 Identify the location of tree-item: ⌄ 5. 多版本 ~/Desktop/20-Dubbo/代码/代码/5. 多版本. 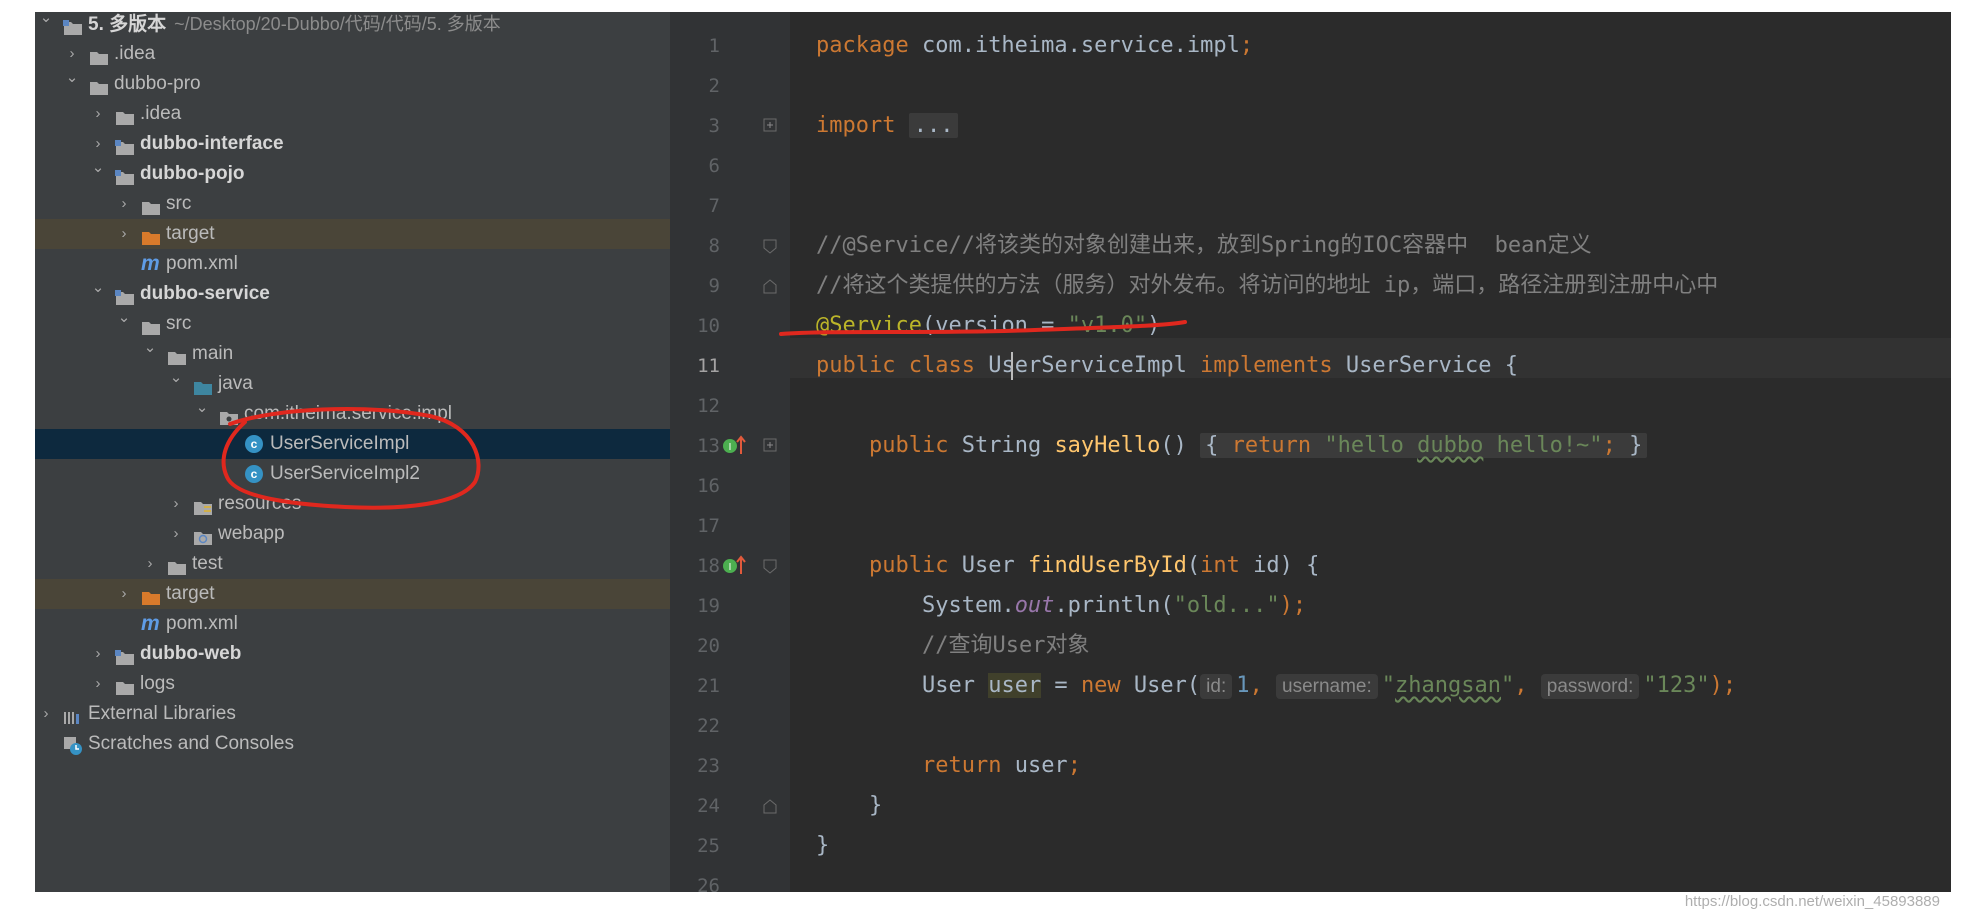
(352, 25).